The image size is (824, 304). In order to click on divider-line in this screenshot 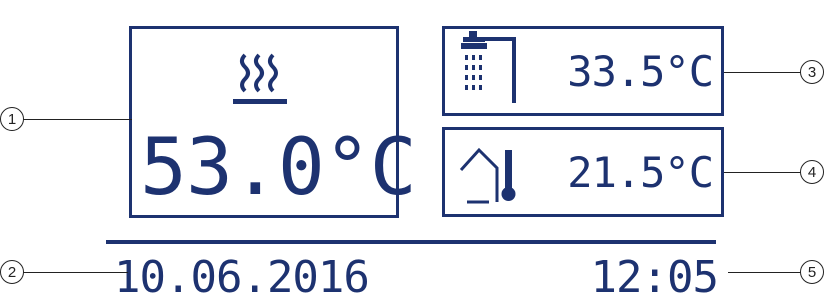, I will do `click(411, 242)`.